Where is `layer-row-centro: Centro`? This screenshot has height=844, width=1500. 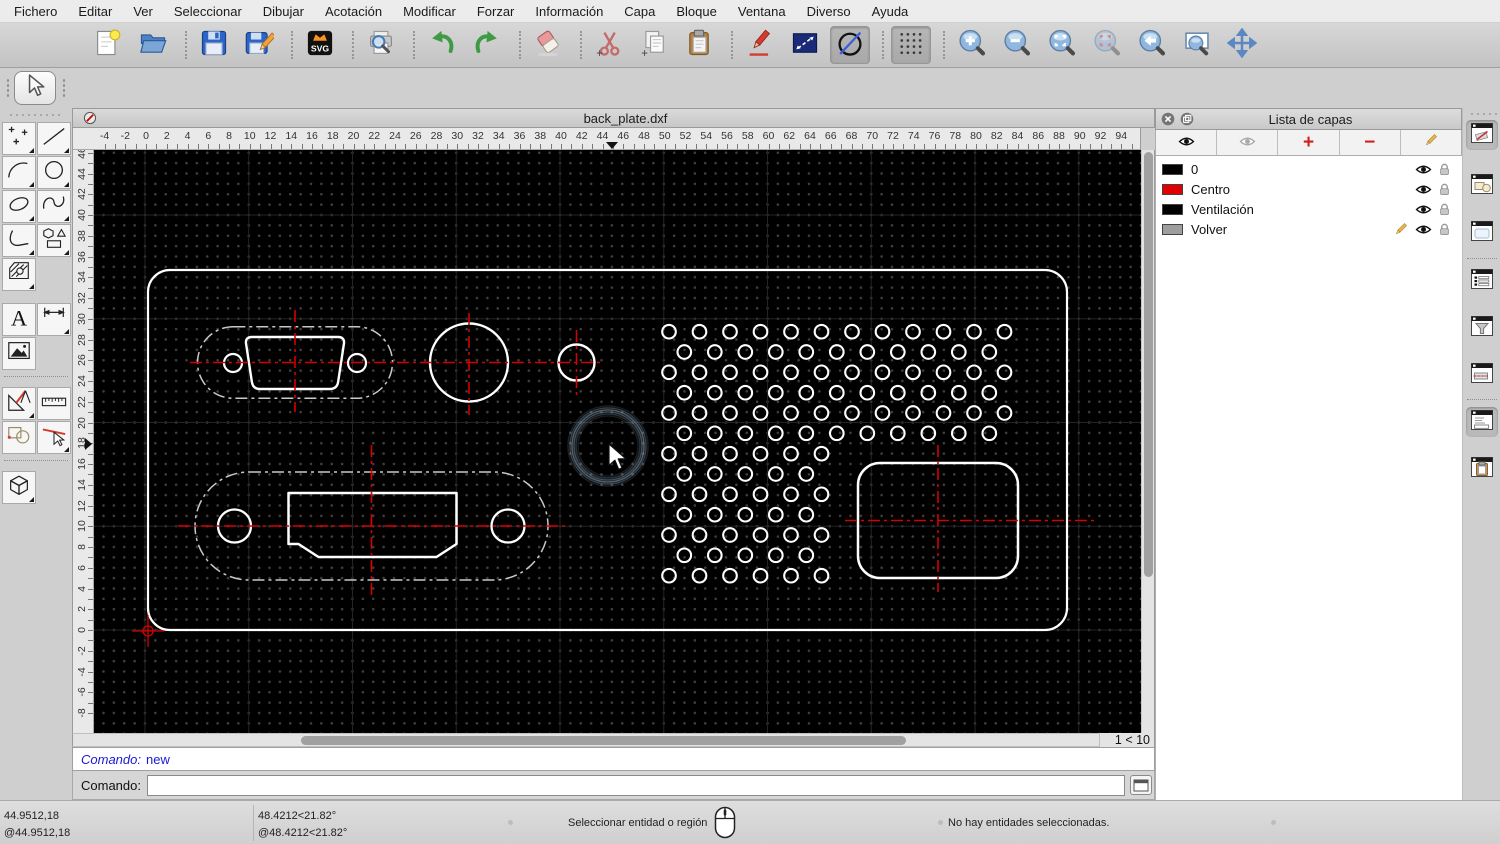 layer-row-centro: Centro is located at coordinates (1309, 189).